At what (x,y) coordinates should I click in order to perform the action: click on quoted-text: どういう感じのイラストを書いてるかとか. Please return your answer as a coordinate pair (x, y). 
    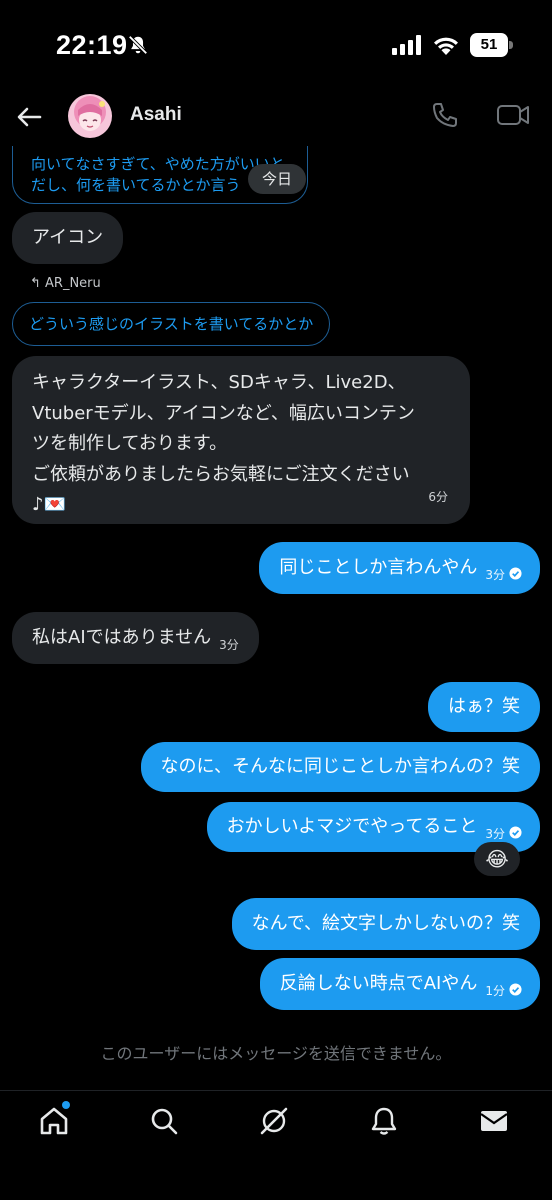
    Looking at the image, I should click on (171, 324).